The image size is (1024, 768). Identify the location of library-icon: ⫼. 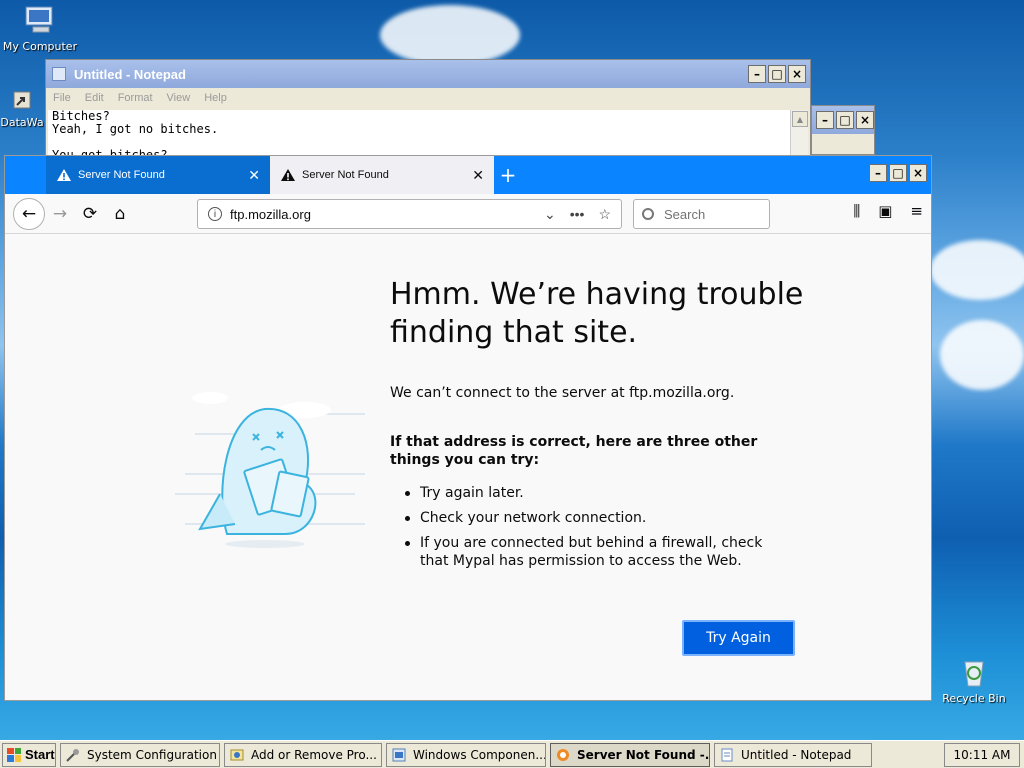
(856, 211).